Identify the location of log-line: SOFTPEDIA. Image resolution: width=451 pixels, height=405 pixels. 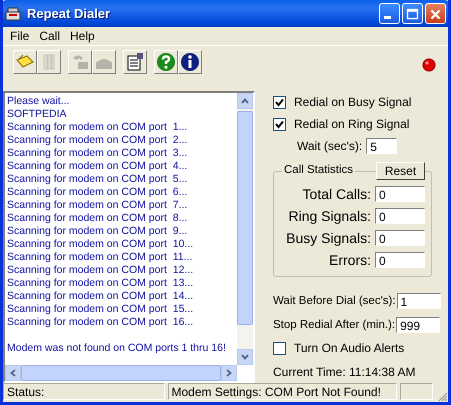
(37, 114).